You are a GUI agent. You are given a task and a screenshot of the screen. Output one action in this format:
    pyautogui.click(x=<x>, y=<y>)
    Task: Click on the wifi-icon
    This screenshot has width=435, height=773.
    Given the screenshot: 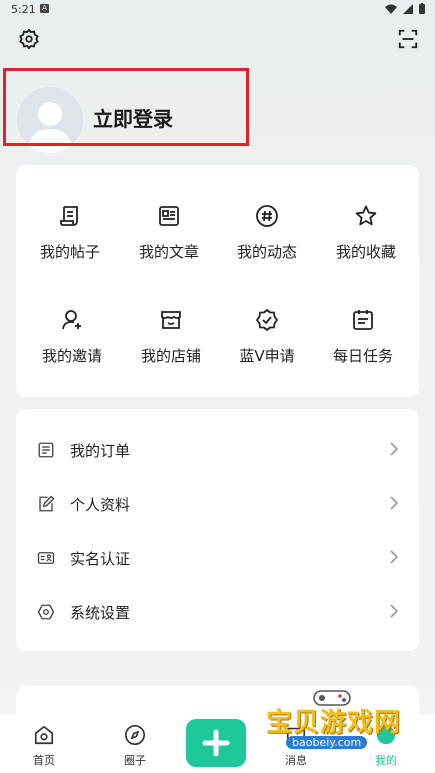 What is the action you would take?
    pyautogui.click(x=391, y=9)
    